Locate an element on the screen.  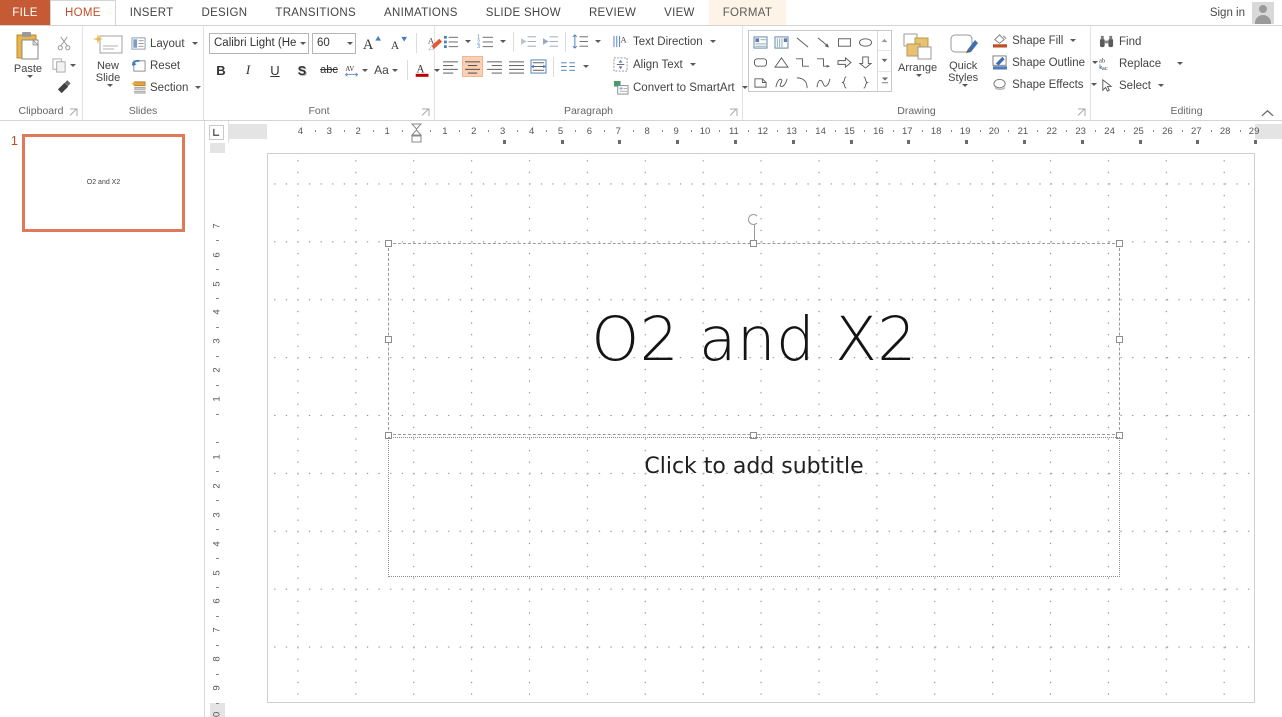
new-slide-dropdown-caret is located at coordinates (109, 85).